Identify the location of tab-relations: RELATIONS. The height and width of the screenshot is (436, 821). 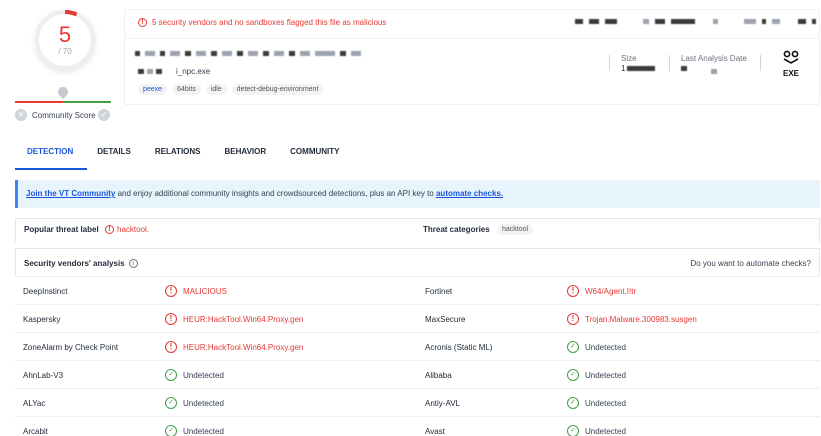
(178, 157).